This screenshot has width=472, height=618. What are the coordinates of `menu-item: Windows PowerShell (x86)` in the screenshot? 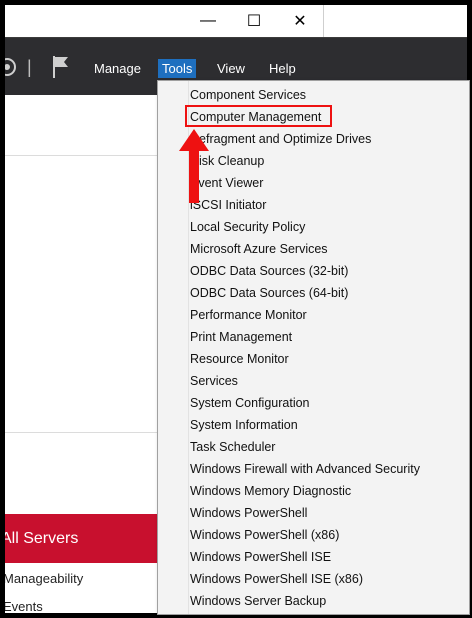 It's located at (264, 535).